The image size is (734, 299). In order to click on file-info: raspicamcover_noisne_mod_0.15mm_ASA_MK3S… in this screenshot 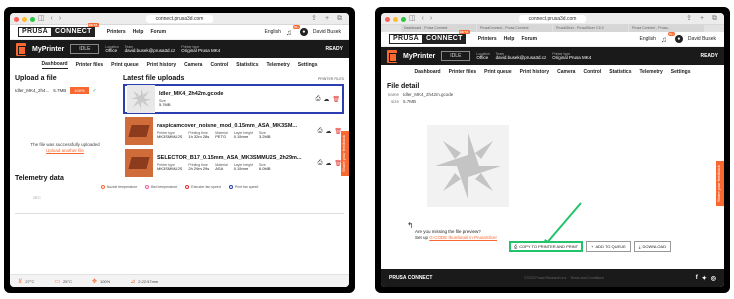, I will do `click(235, 131)`.